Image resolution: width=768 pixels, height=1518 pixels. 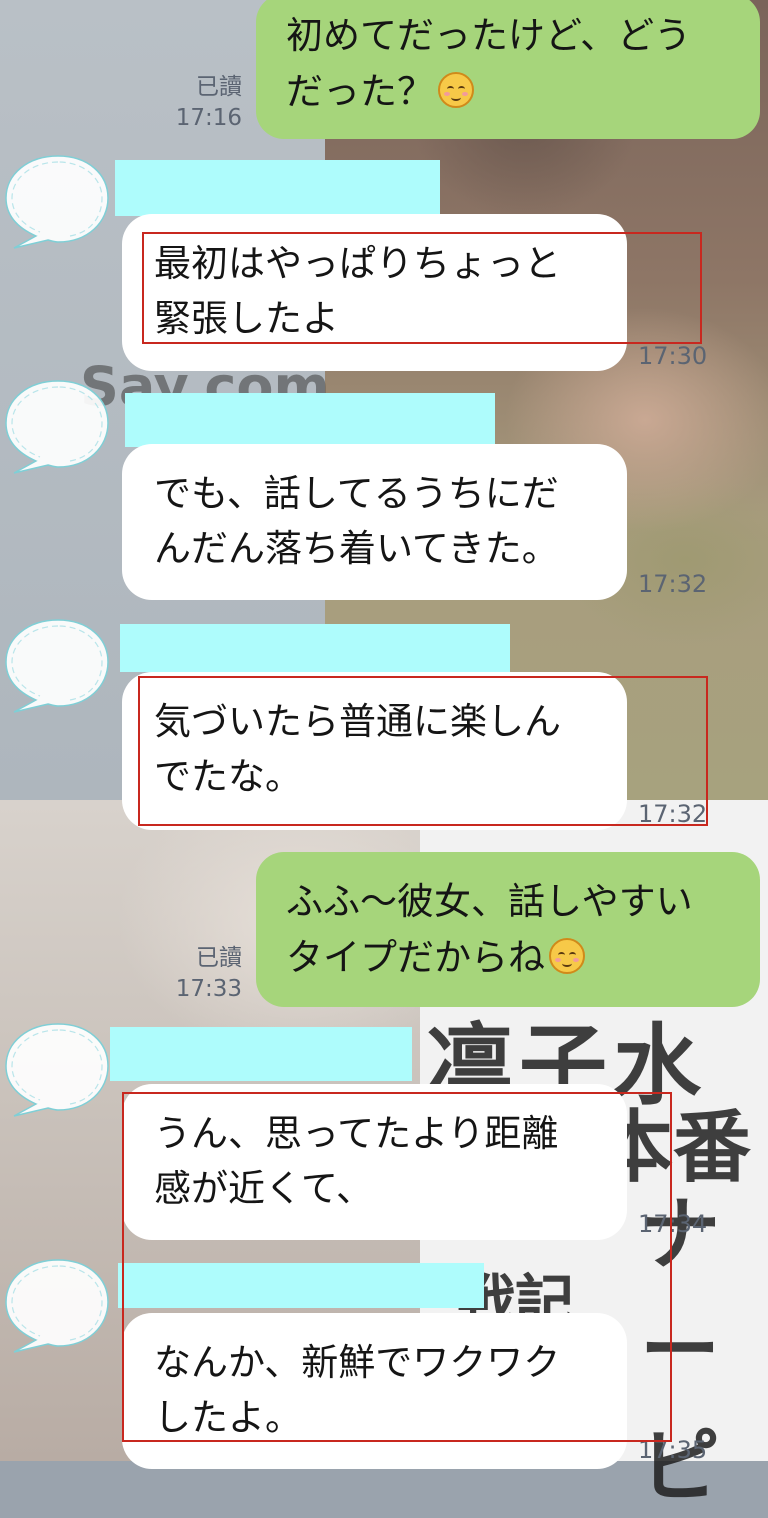 What do you see at coordinates (264, 1188) in the screenshot?
I see `message-text: 感が近くて、` at bounding box center [264, 1188].